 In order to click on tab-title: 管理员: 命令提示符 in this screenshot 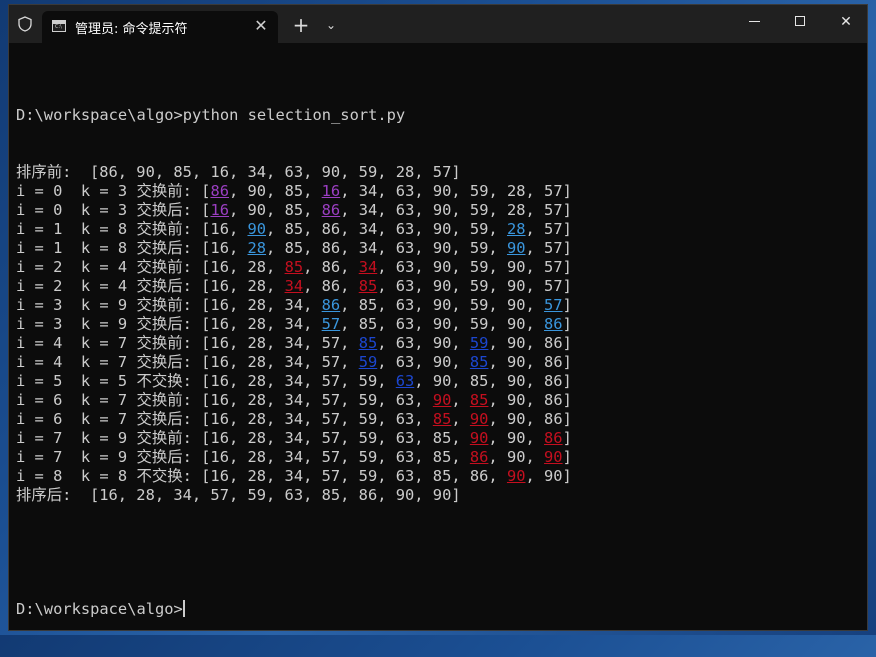, I will do `click(131, 29)`.